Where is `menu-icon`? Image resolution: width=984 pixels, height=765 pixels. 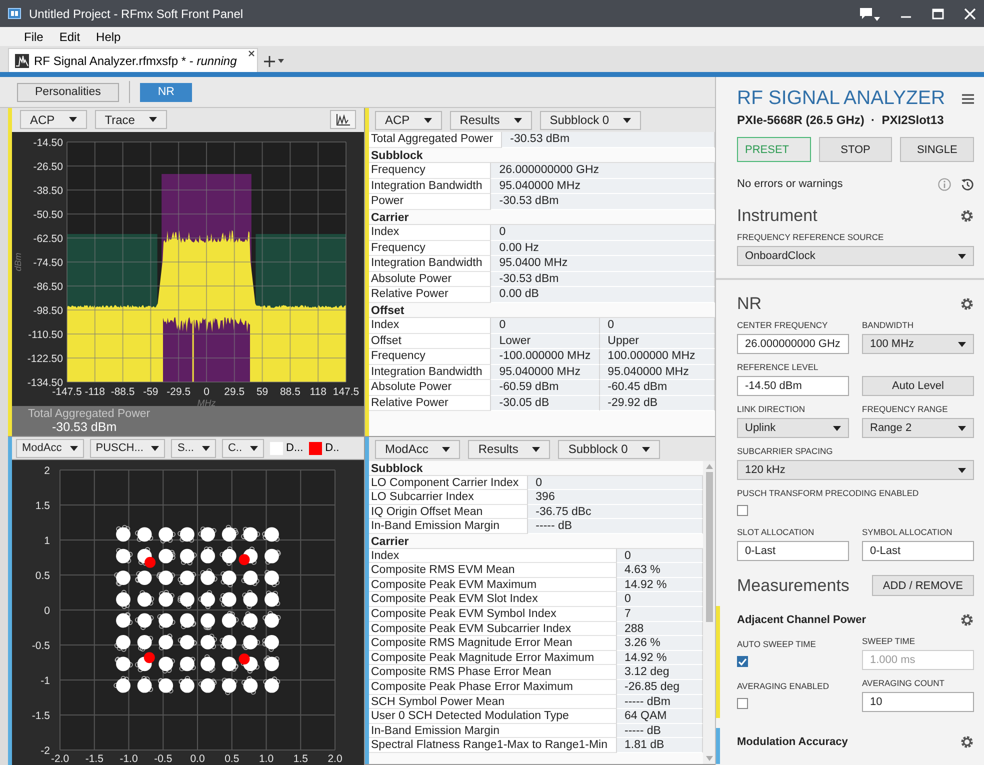 menu-icon is located at coordinates (968, 99).